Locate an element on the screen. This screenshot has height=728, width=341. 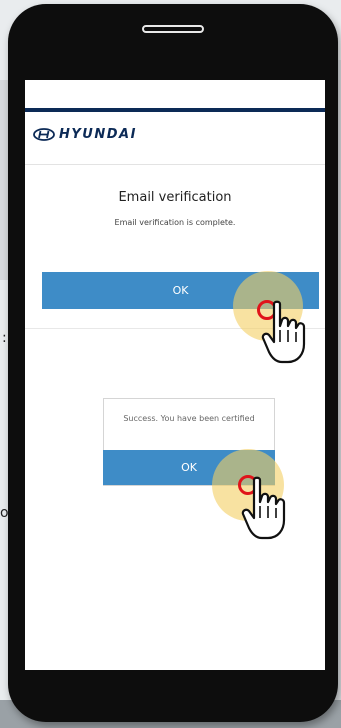
phone-speaker is located at coordinates (173, 29).